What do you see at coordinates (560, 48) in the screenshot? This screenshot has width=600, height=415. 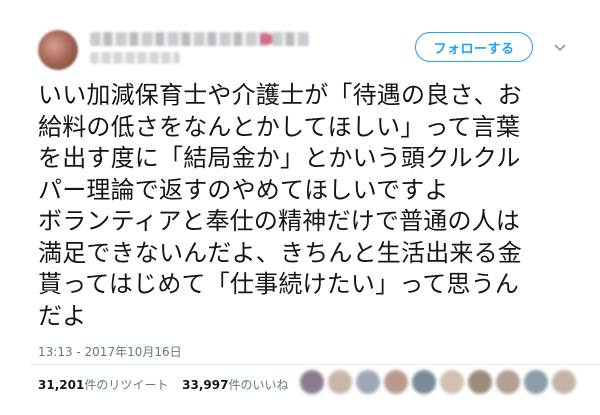 I see `chevron-down-icon` at bounding box center [560, 48].